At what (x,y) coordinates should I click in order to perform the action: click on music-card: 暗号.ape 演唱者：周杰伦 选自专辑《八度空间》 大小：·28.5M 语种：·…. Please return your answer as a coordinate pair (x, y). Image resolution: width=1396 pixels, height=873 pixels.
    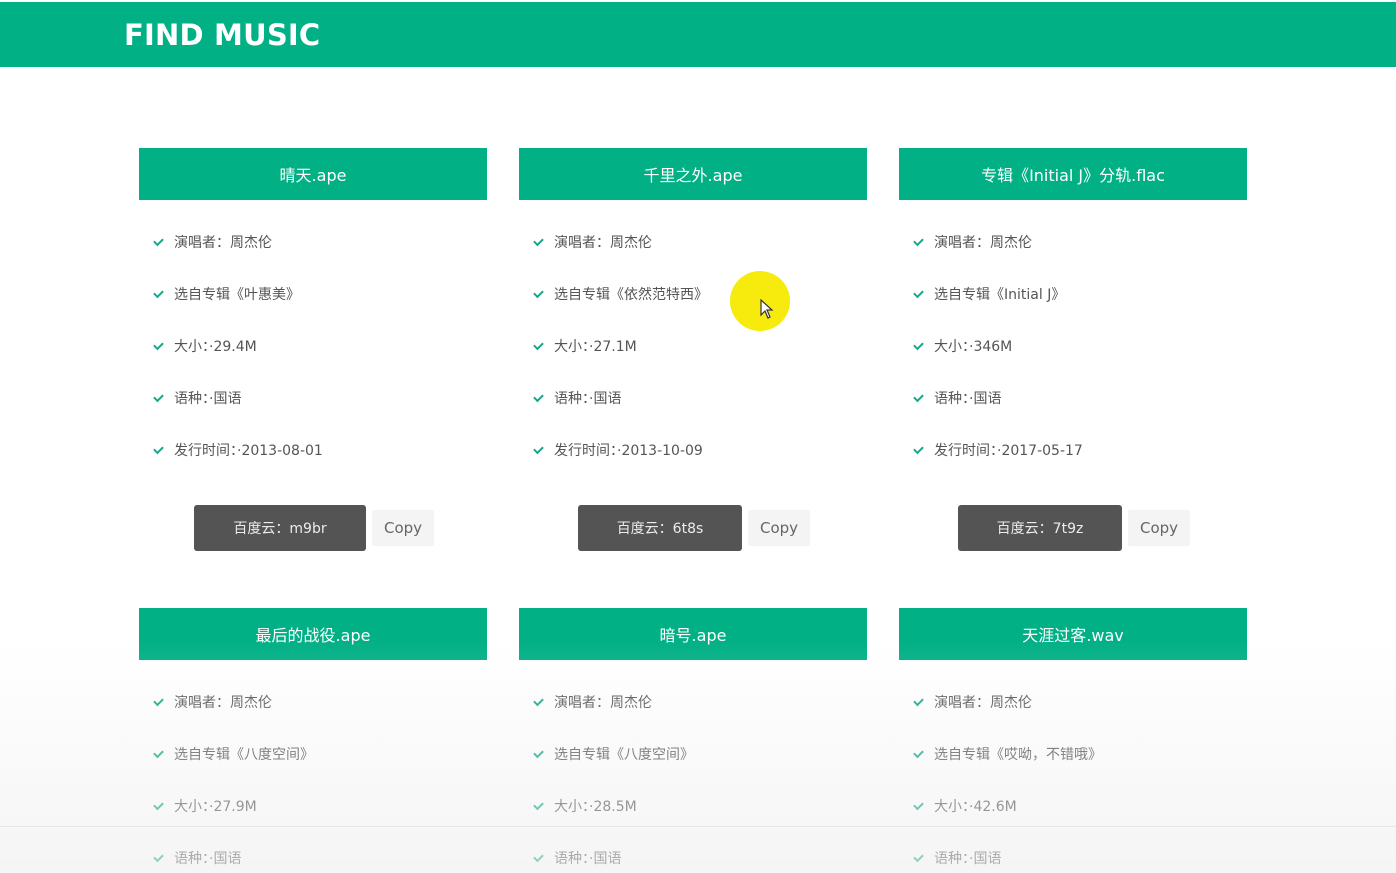
    Looking at the image, I should click on (693, 740).